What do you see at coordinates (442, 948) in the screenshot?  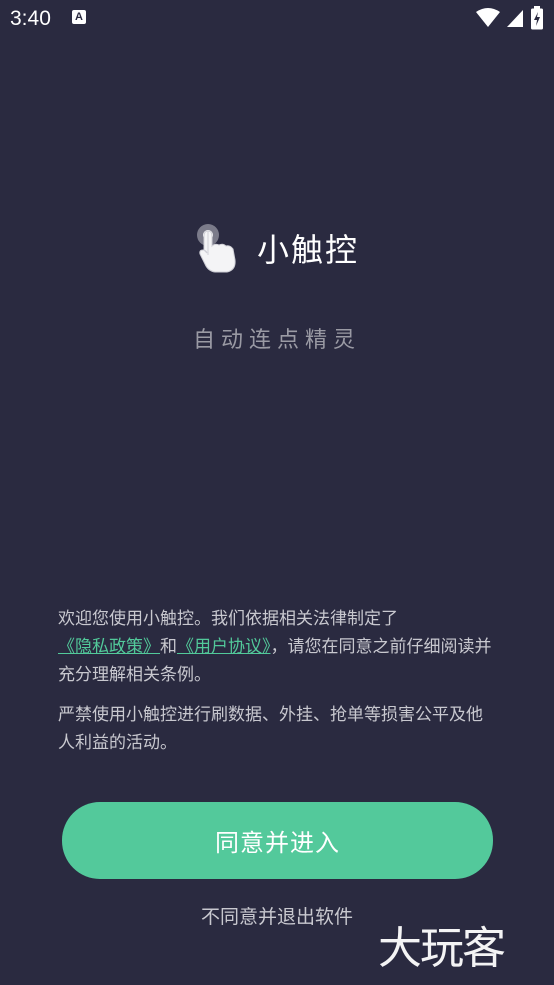 I see `watermark-logo: 大玩客` at bounding box center [442, 948].